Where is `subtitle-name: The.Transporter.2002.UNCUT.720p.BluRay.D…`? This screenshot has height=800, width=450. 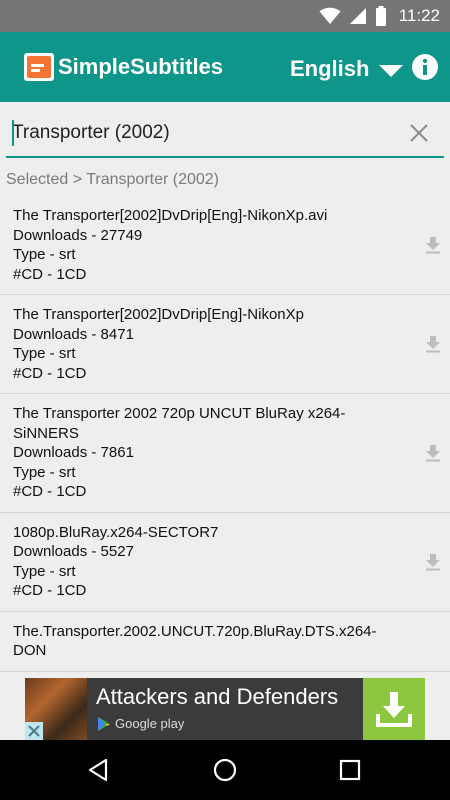 subtitle-name: The.Transporter.2002.UNCUT.720p.BluRay.D… is located at coordinates (195, 641).